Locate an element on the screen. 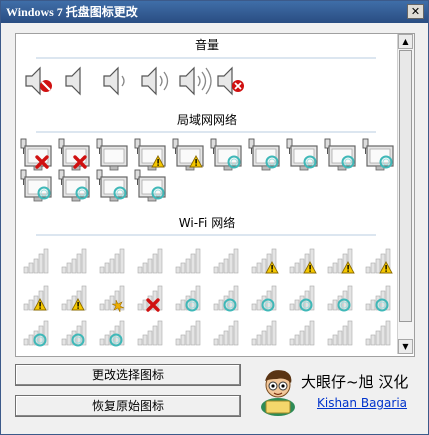  volume-zero-icon is located at coordinates (73, 81).